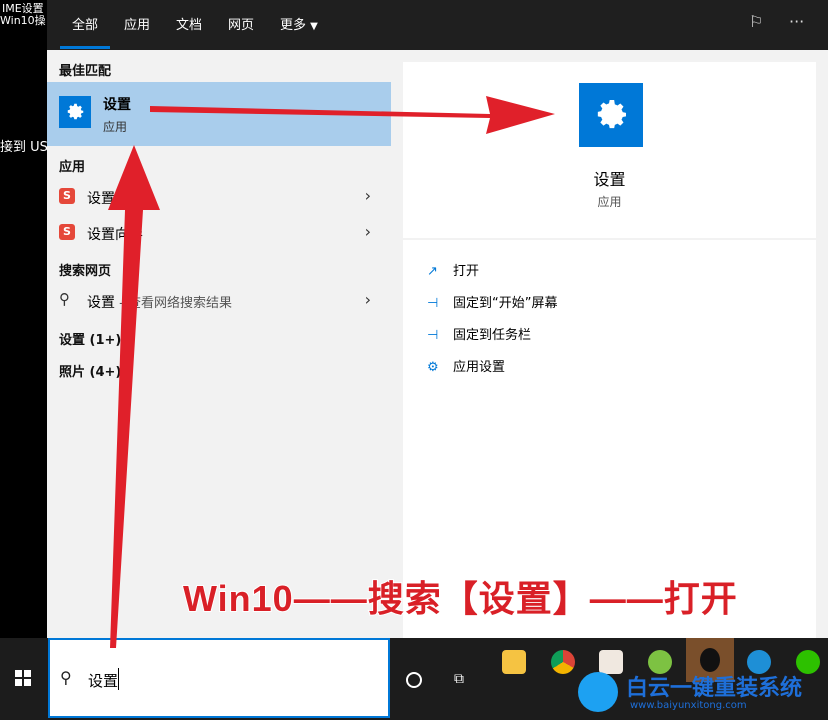  I want to click on arrow-from-search, so click(134, 396).